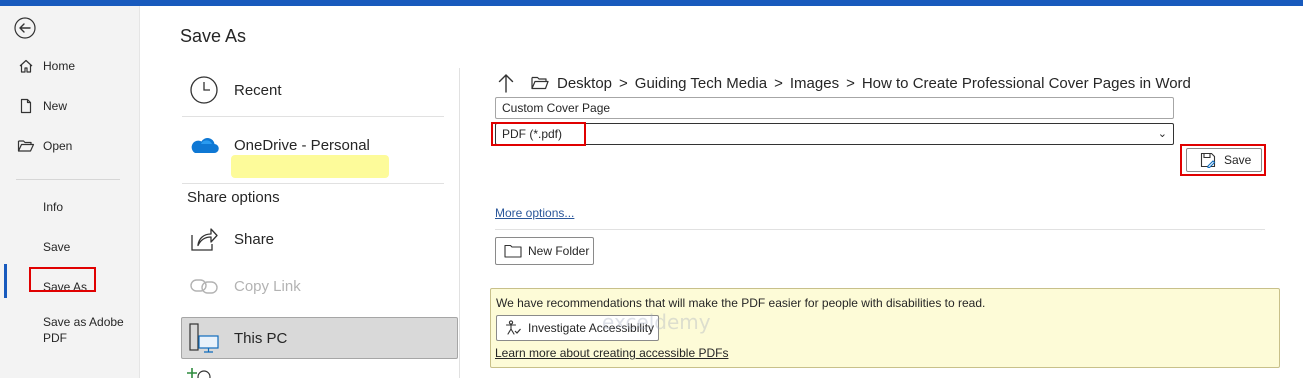  What do you see at coordinates (506, 83) in the screenshot?
I see `up-arrow-icon` at bounding box center [506, 83].